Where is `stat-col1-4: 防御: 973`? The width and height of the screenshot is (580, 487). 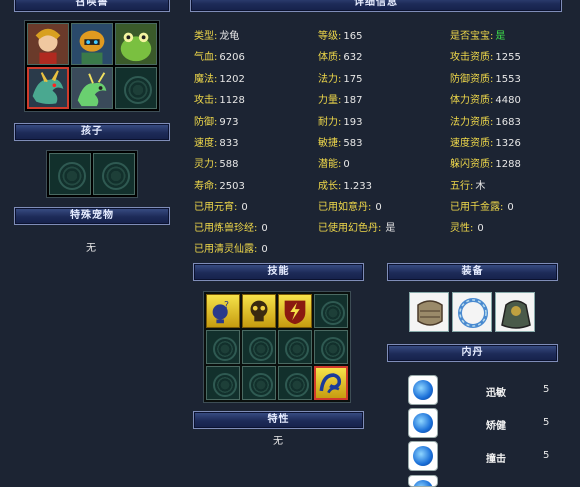 stat-col1-4: 防御: 973 is located at coordinates (216, 120).